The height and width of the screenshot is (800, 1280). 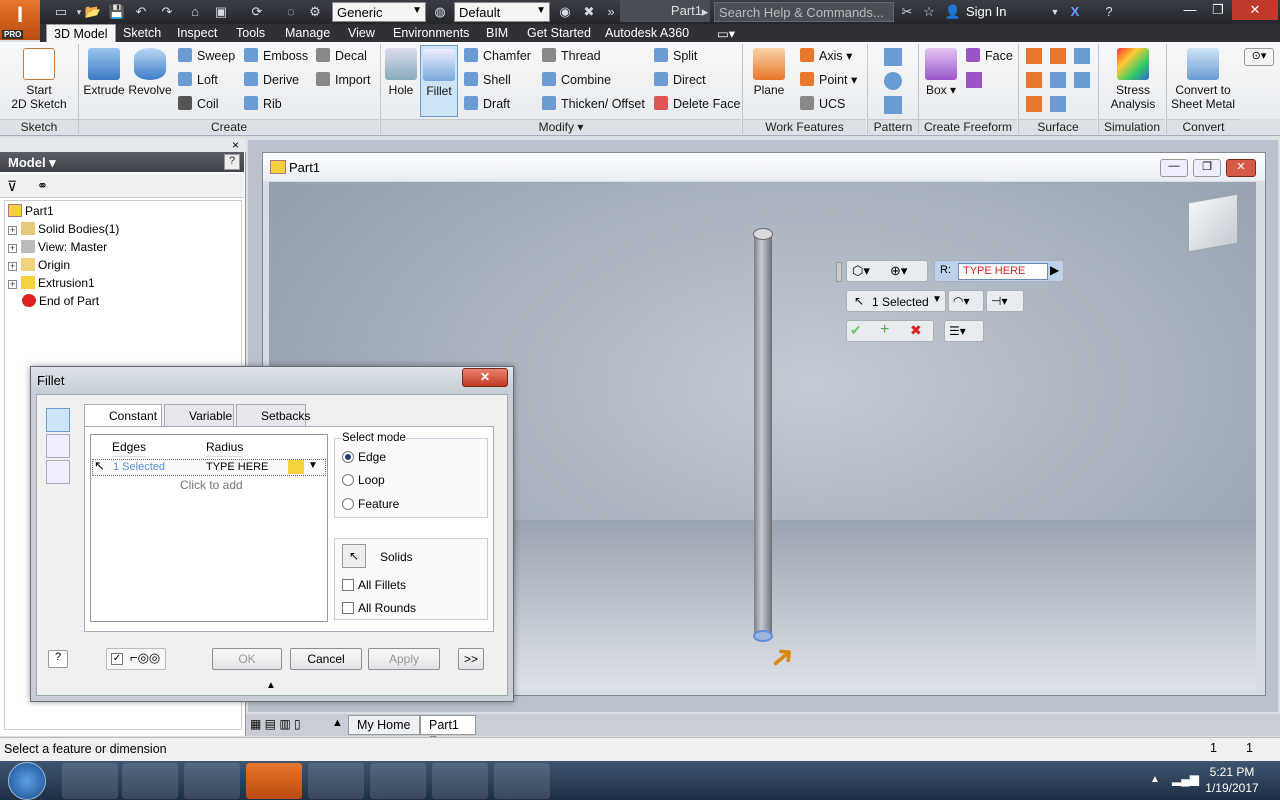 I want to click on application-menu-button: I PRO, so click(x=20, y=20).